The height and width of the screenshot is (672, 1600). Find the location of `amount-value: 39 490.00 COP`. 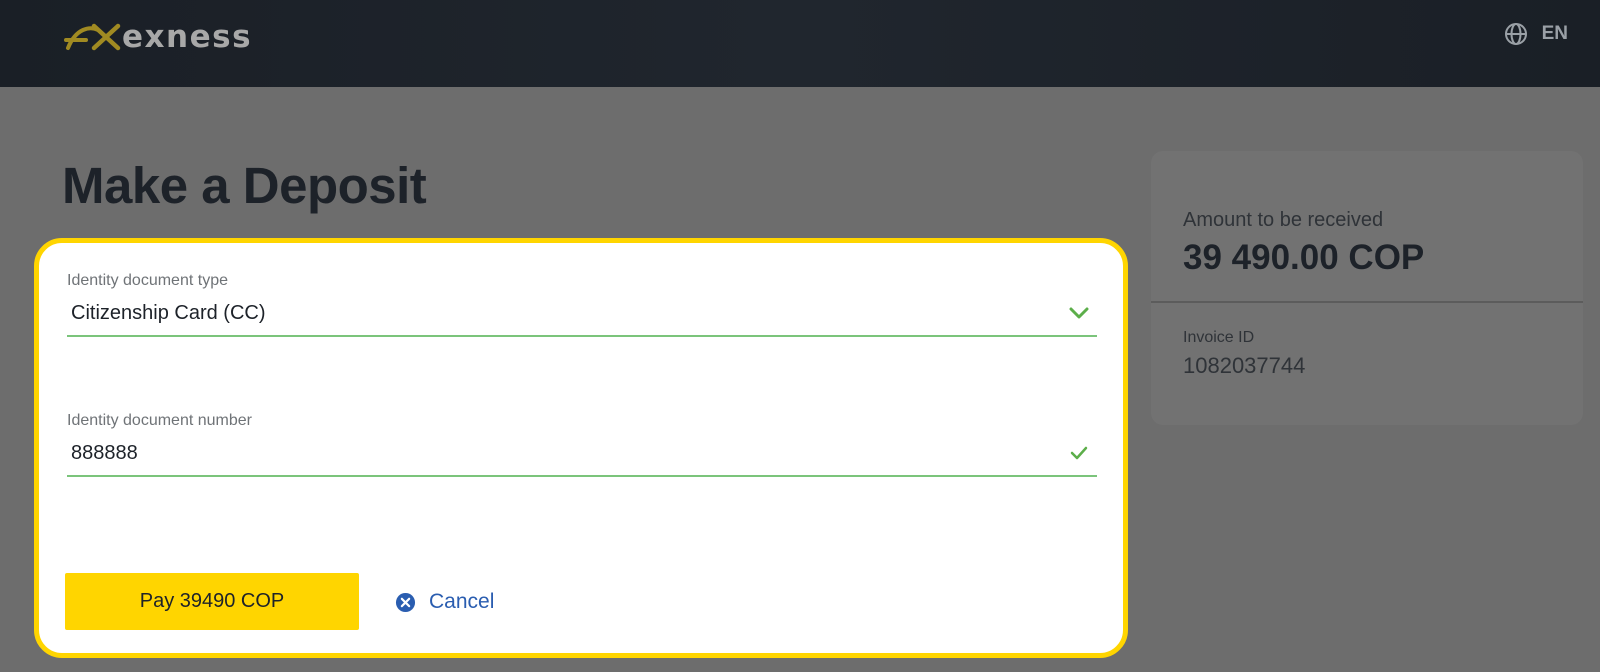

amount-value: 39 490.00 COP is located at coordinates (1304, 257).